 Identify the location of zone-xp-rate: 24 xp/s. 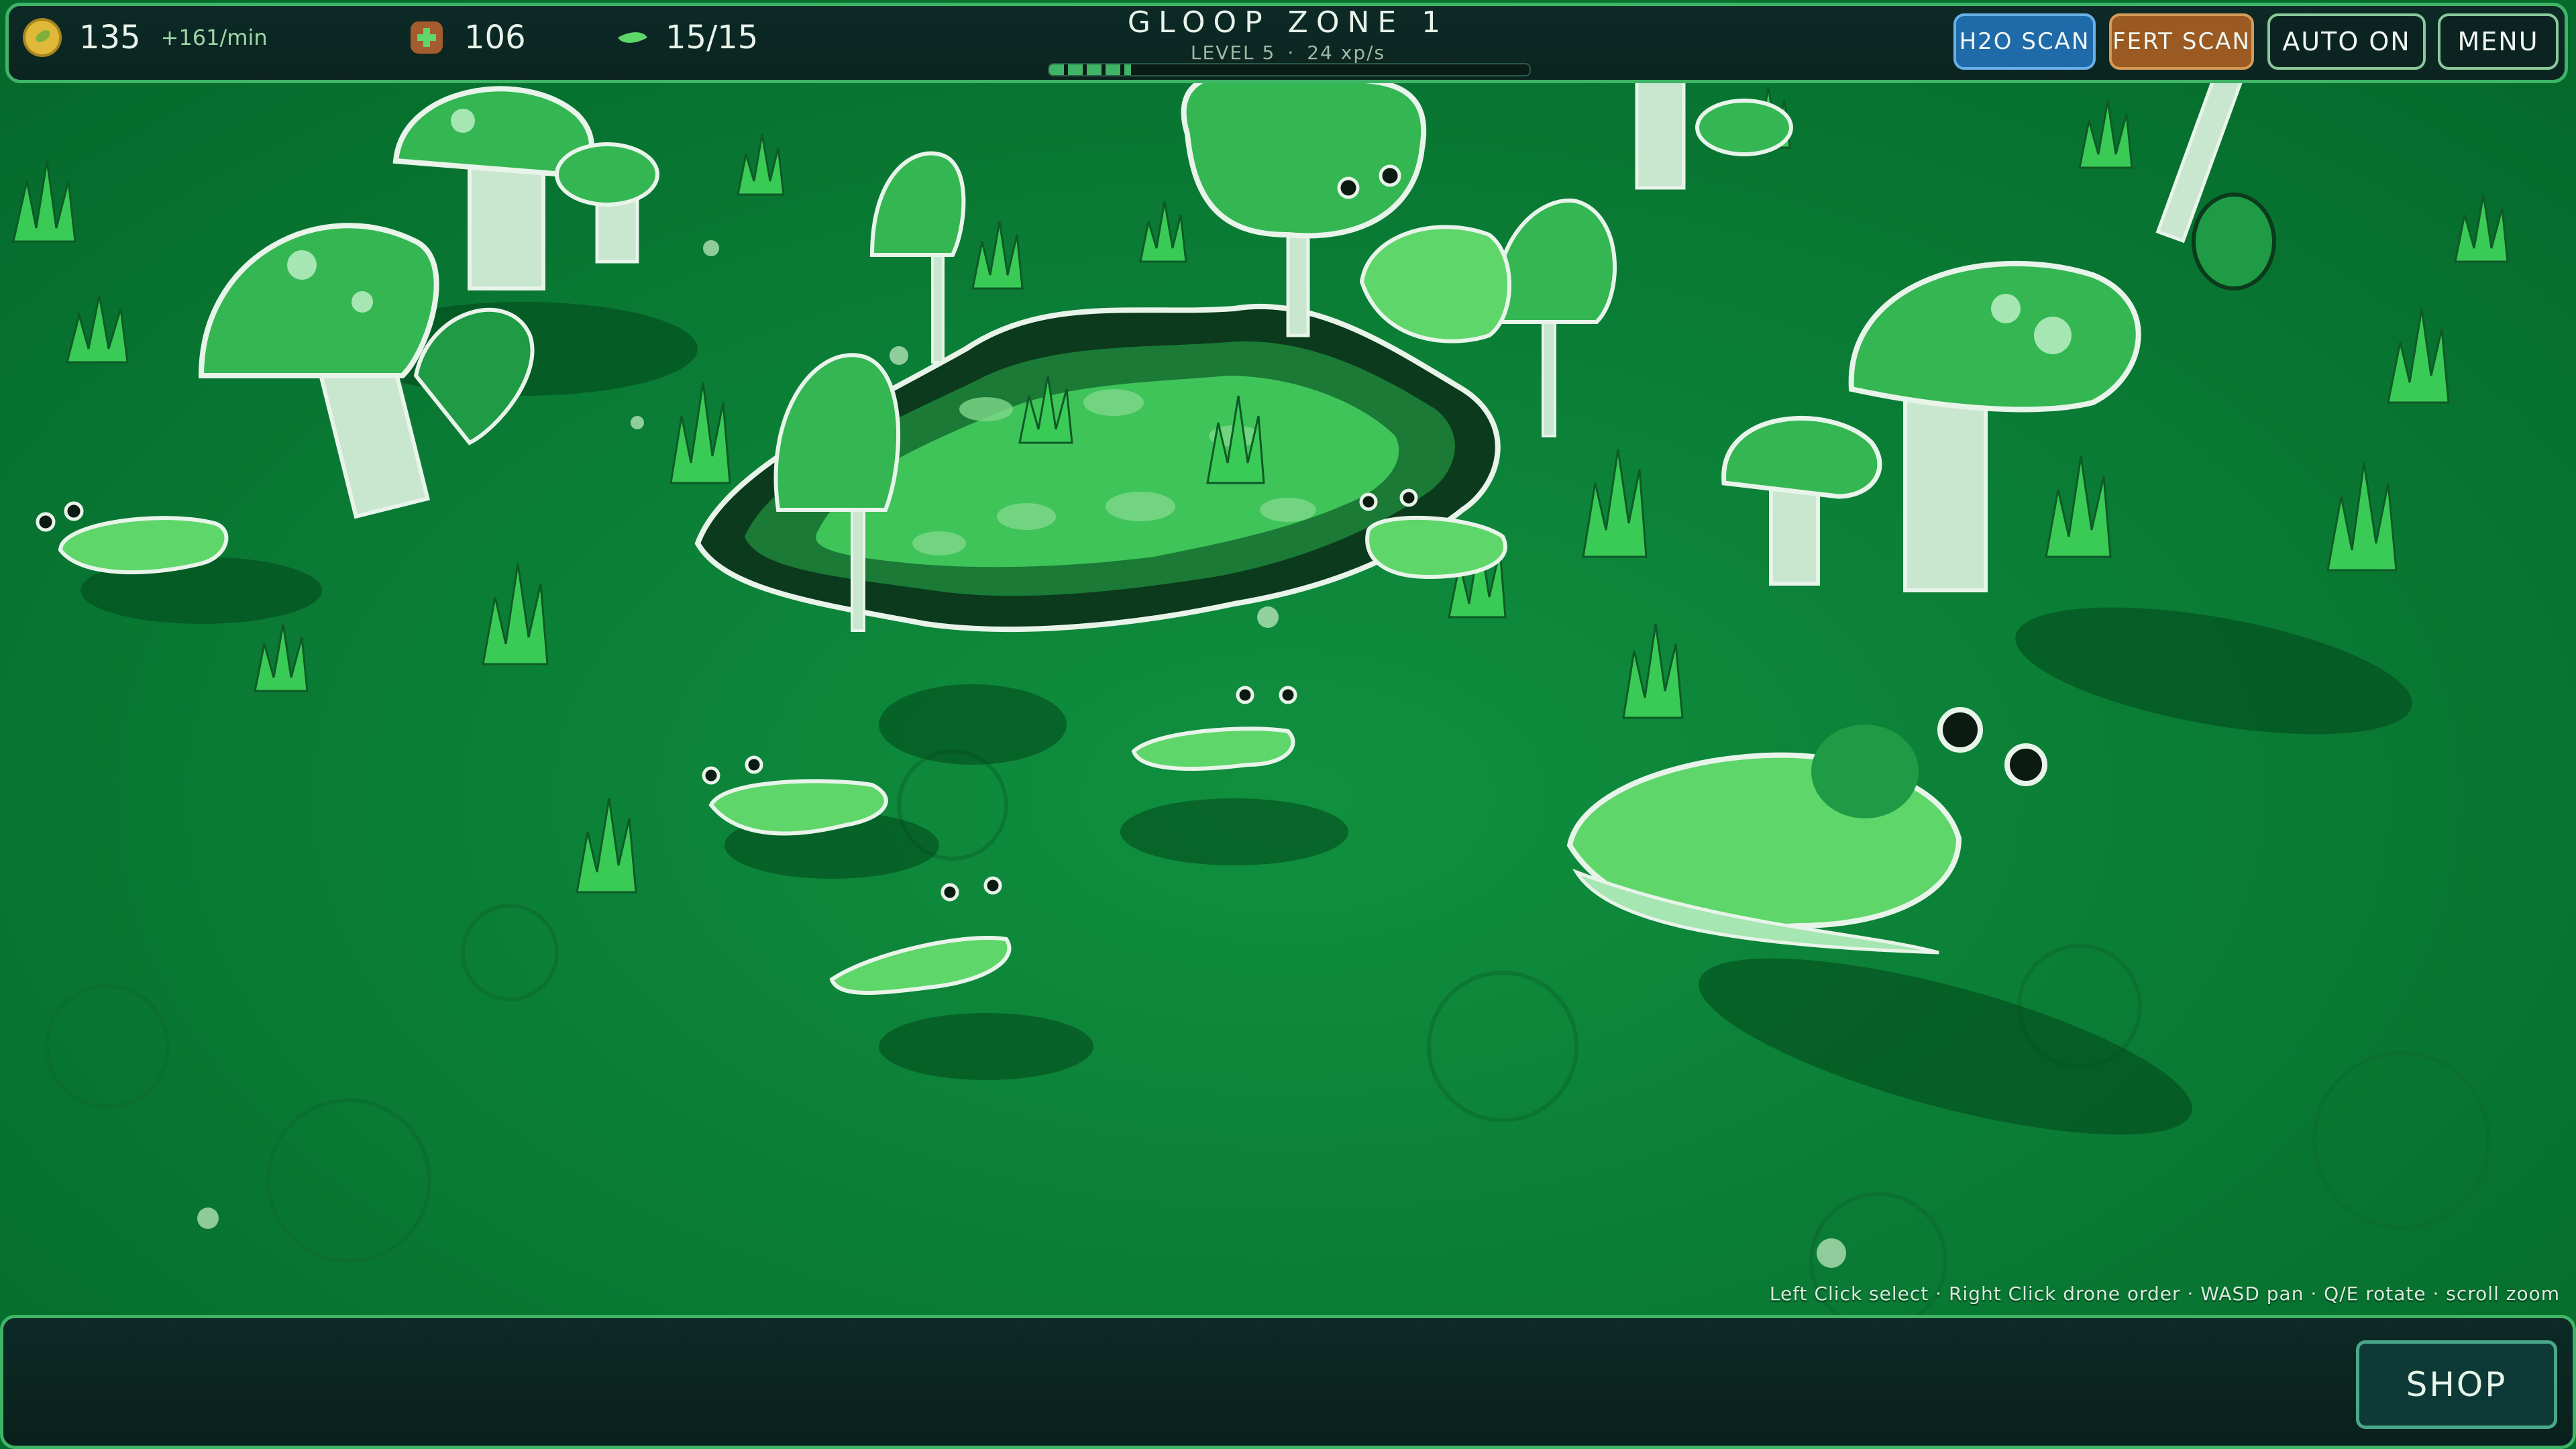
(1346, 53).